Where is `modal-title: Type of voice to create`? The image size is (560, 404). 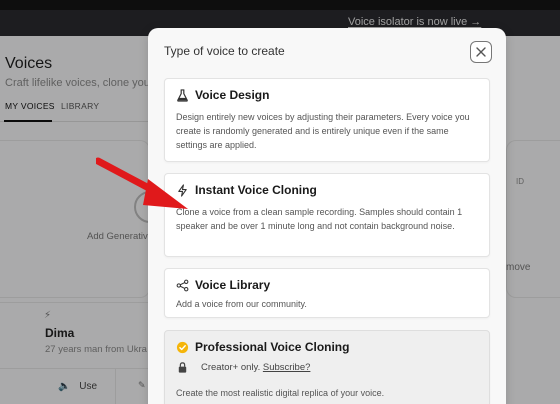 modal-title: Type of voice to create is located at coordinates (224, 51).